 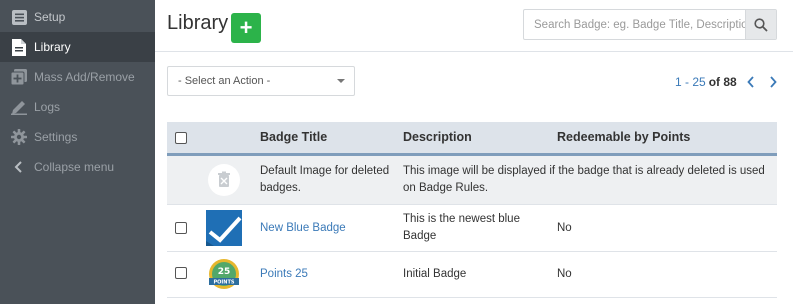 What do you see at coordinates (77, 107) in the screenshot?
I see `sidebar-item-logs: Logs` at bounding box center [77, 107].